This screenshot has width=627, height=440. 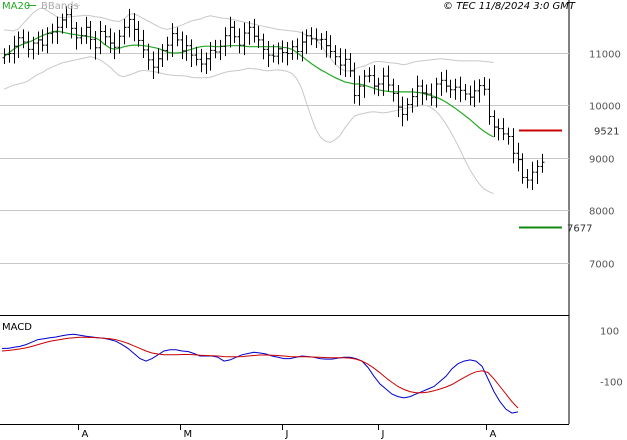 I want to click on price-tick-label: 11000, so click(x=605, y=55).